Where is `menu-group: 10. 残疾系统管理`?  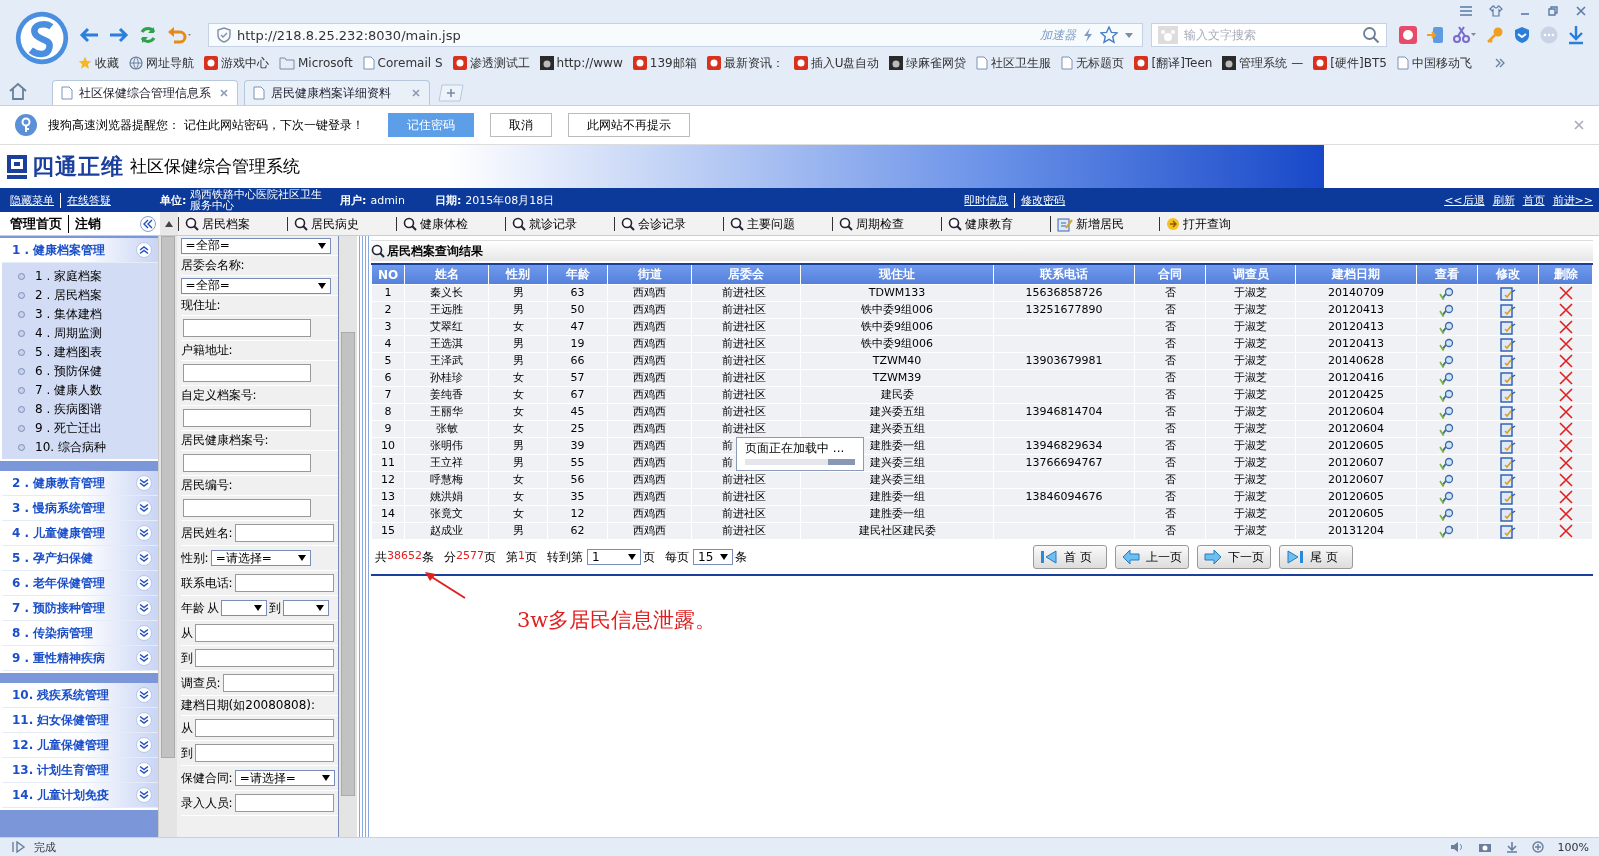
menu-group: 10. 残疾系统管理 is located at coordinates (80, 695).